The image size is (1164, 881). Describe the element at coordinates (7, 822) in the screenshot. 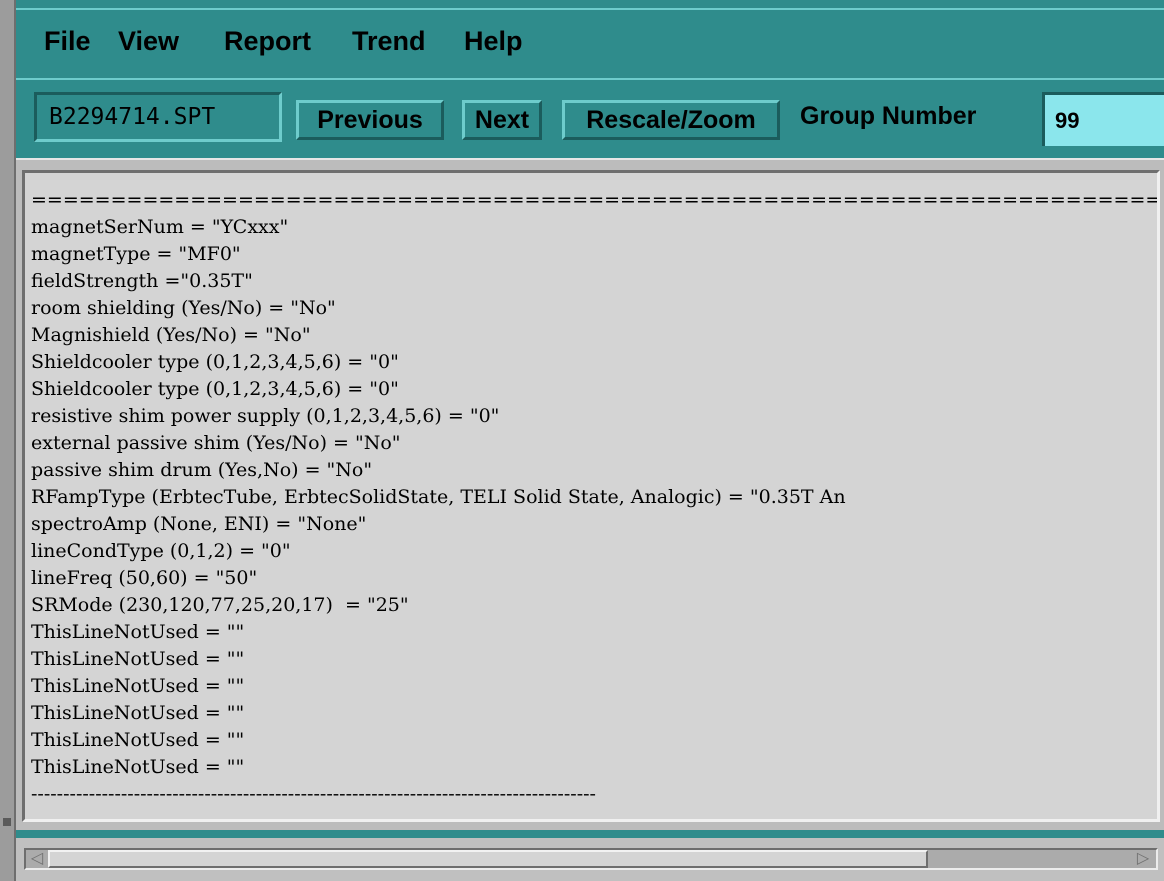

I see `resize-notch` at that location.